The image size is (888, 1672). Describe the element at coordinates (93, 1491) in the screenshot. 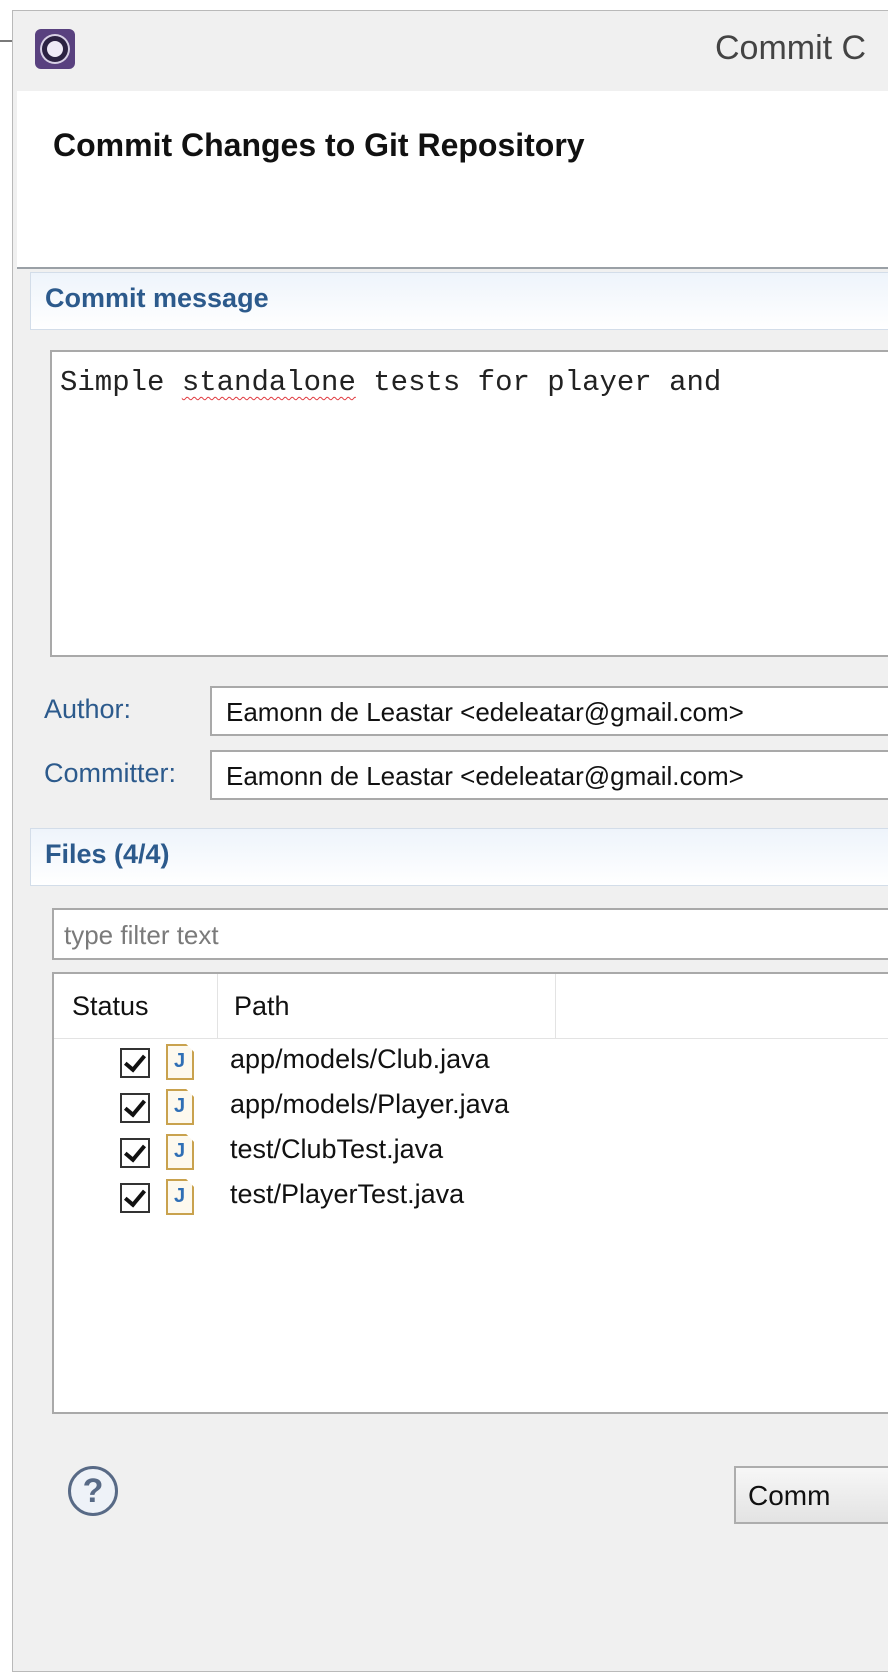

I see `help-icon: ?` at that location.